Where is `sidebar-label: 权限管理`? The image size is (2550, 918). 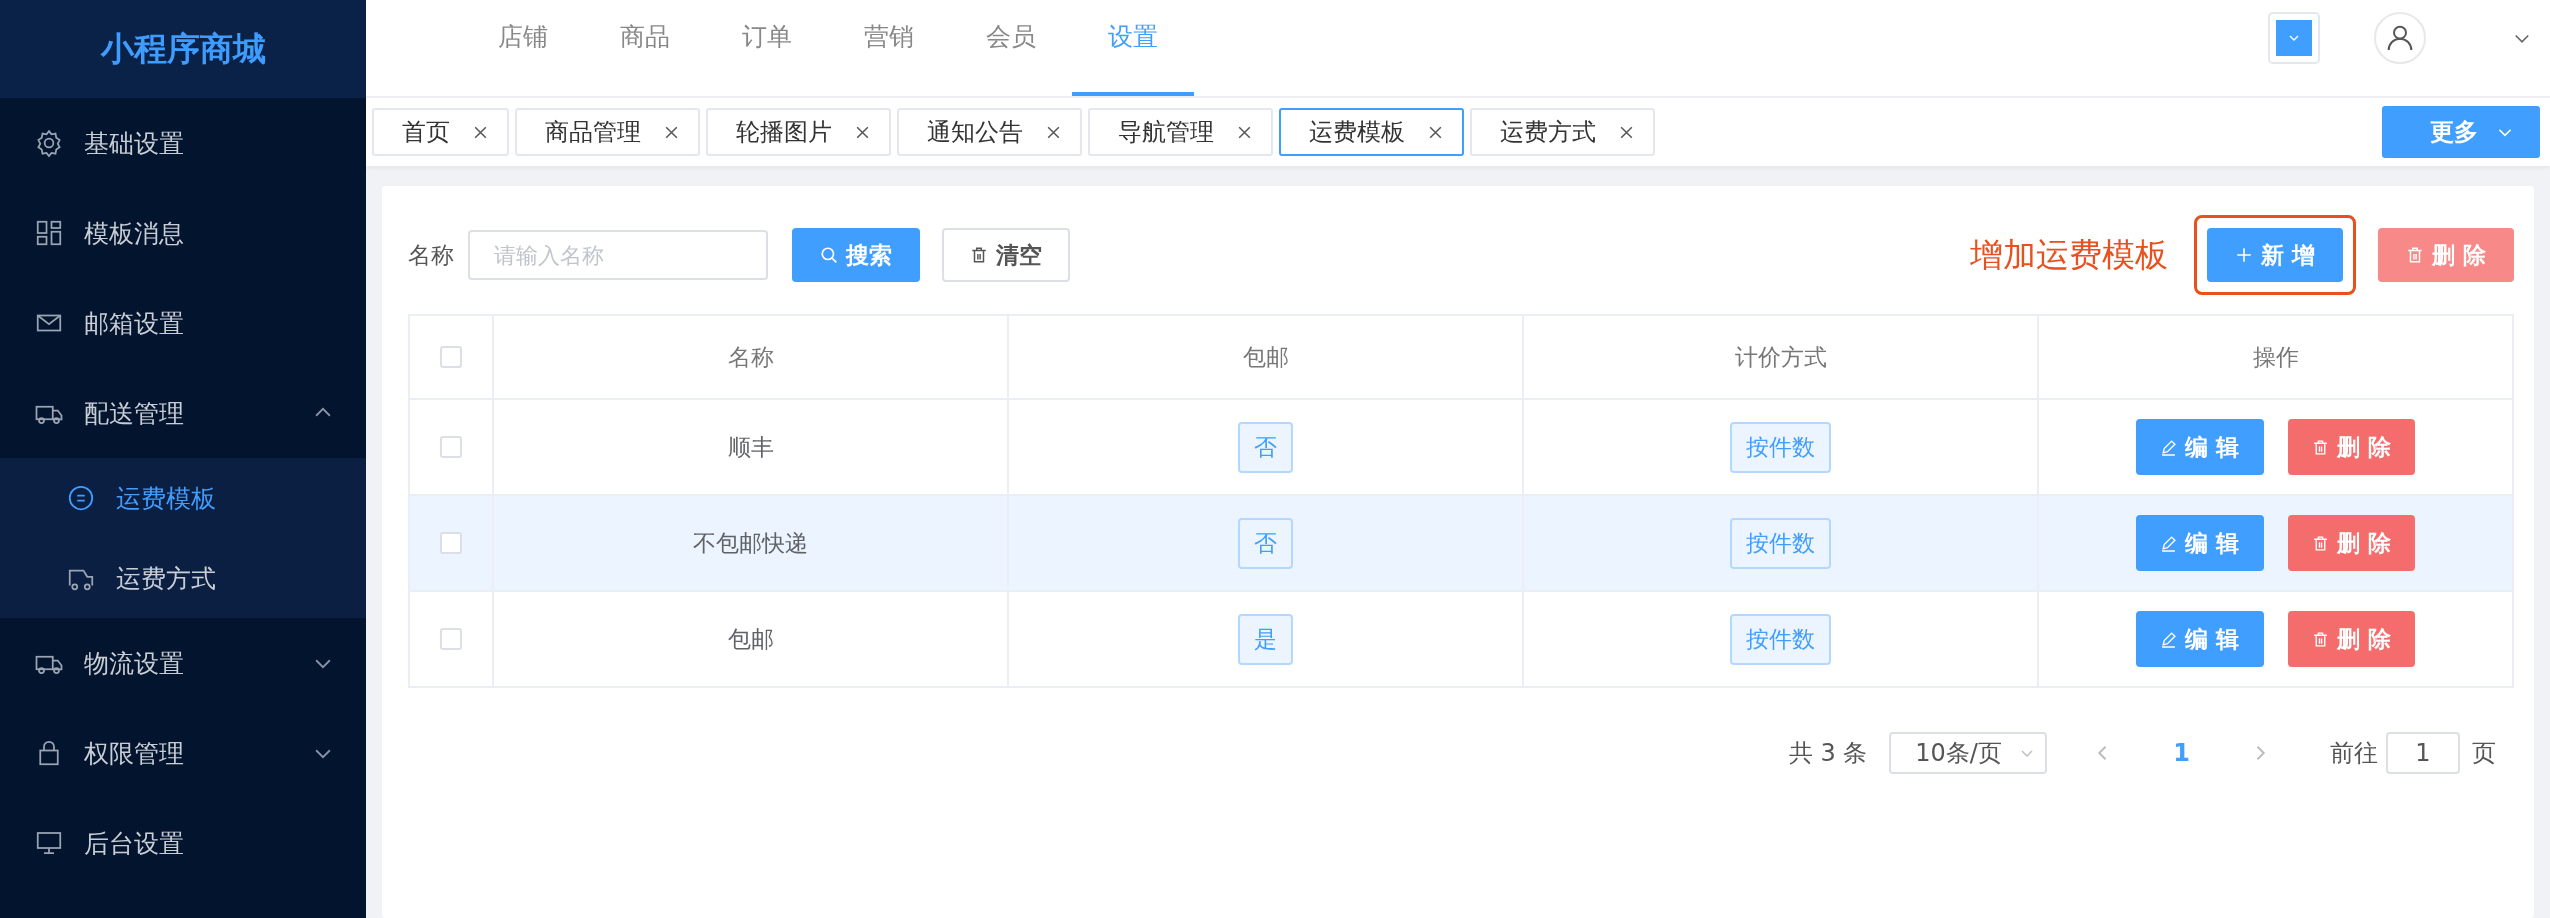 sidebar-label: 权限管理 is located at coordinates (134, 753).